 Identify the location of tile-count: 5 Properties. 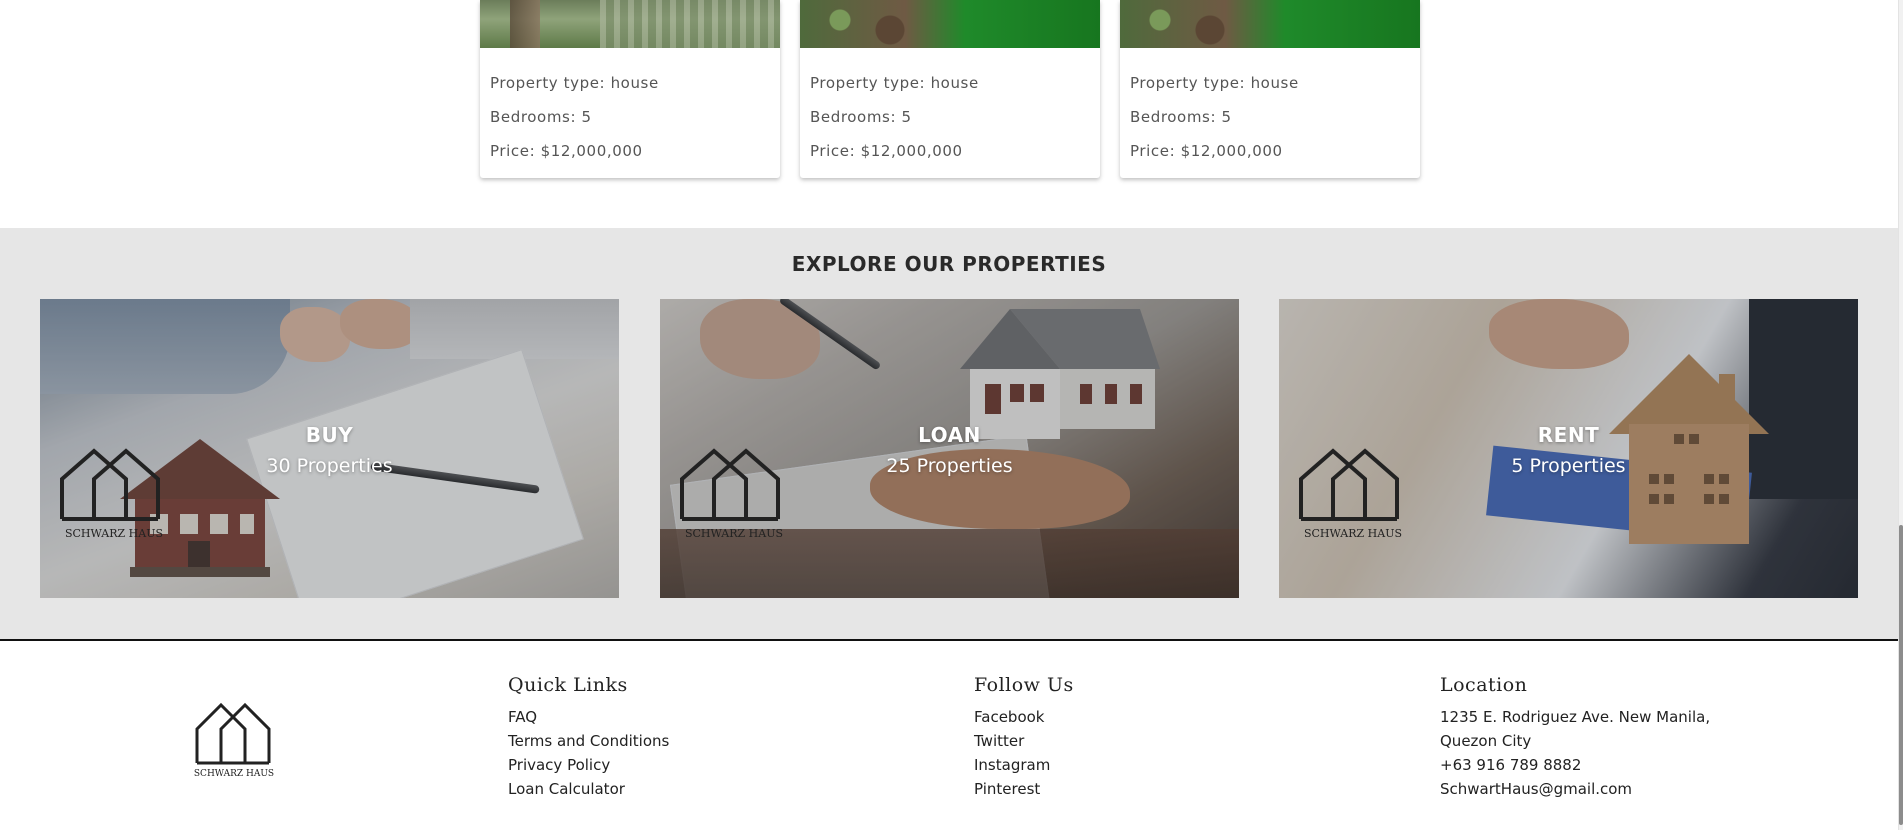
(1568, 466).